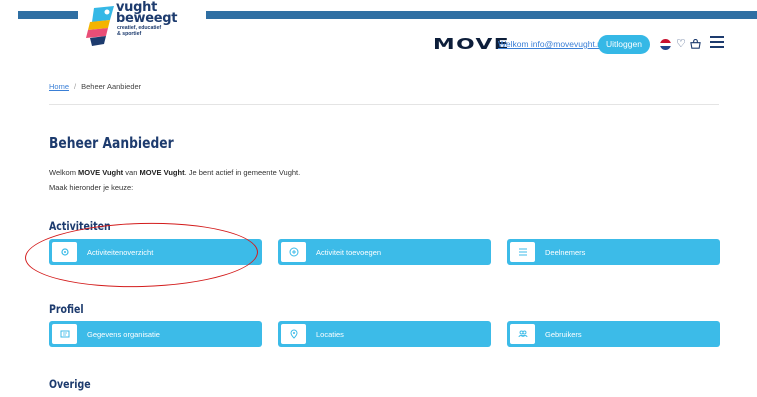 The height and width of the screenshot is (397, 757). I want to click on intro-org-2: MOVE Vught, so click(162, 172).